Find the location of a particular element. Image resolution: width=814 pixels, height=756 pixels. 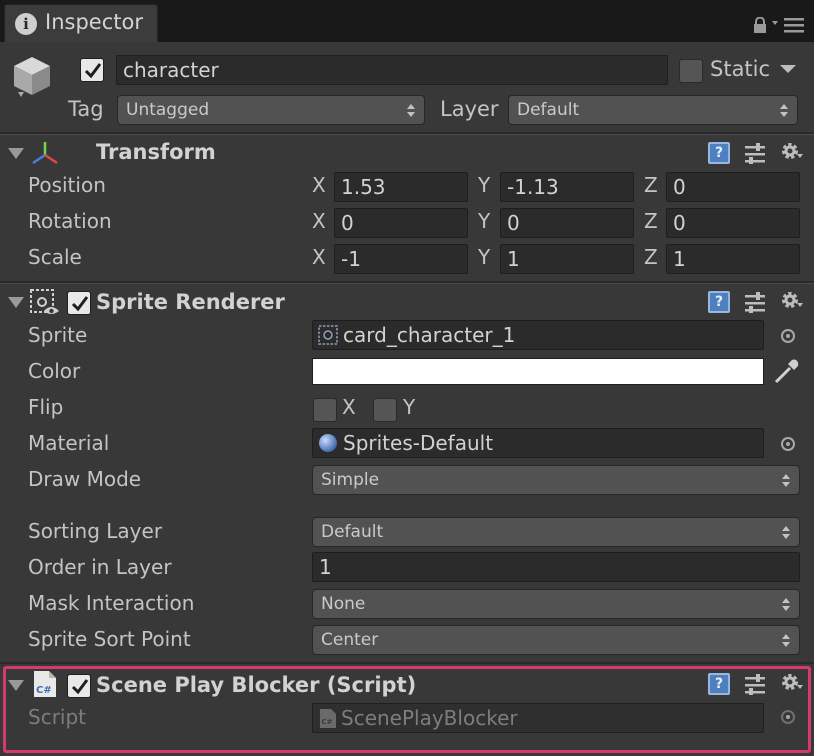

position-label: Position is located at coordinates (67, 185).